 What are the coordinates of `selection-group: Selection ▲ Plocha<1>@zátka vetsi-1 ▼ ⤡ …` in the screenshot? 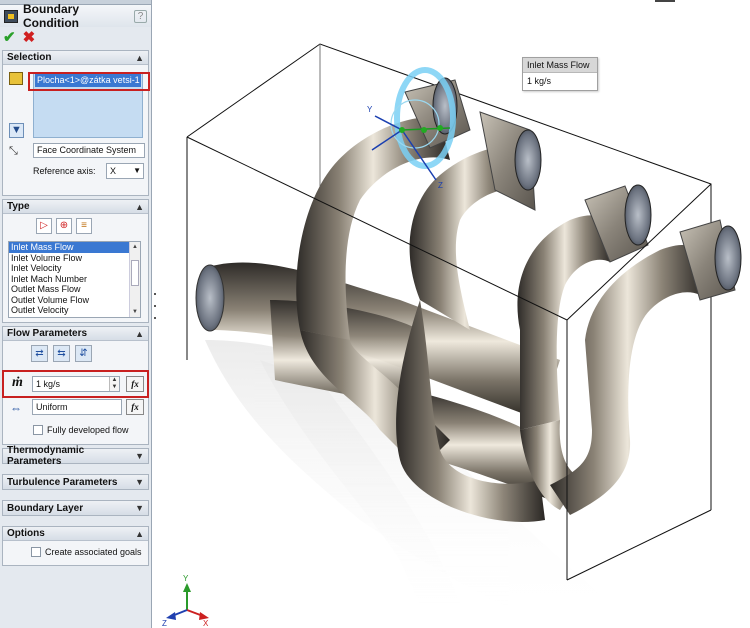 It's located at (75, 123).